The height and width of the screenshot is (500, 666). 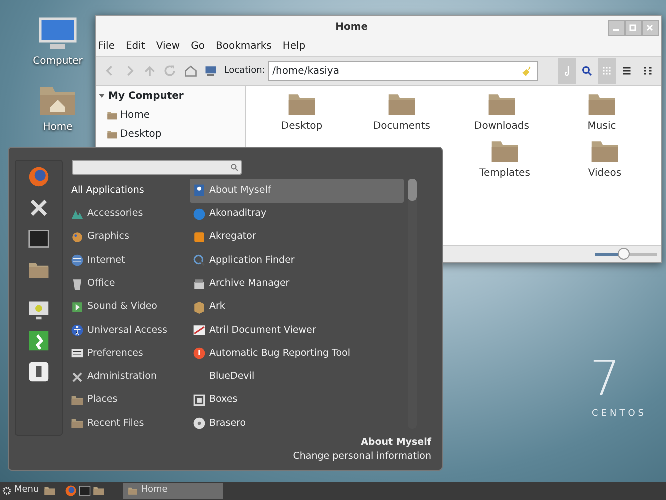 I want to click on menu-item: Bookmarks, so click(x=244, y=46).